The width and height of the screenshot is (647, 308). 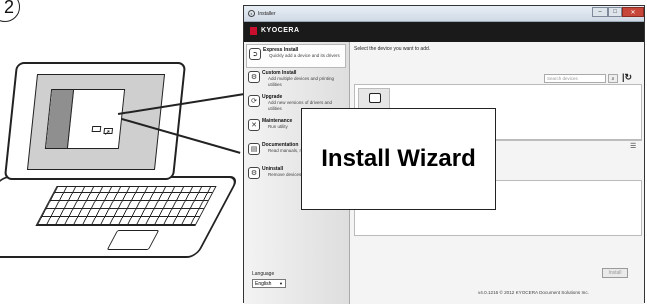 What do you see at coordinates (444, 14) in the screenshot?
I see `window-titlebar: ◐ Installer – □ ✕` at bounding box center [444, 14].